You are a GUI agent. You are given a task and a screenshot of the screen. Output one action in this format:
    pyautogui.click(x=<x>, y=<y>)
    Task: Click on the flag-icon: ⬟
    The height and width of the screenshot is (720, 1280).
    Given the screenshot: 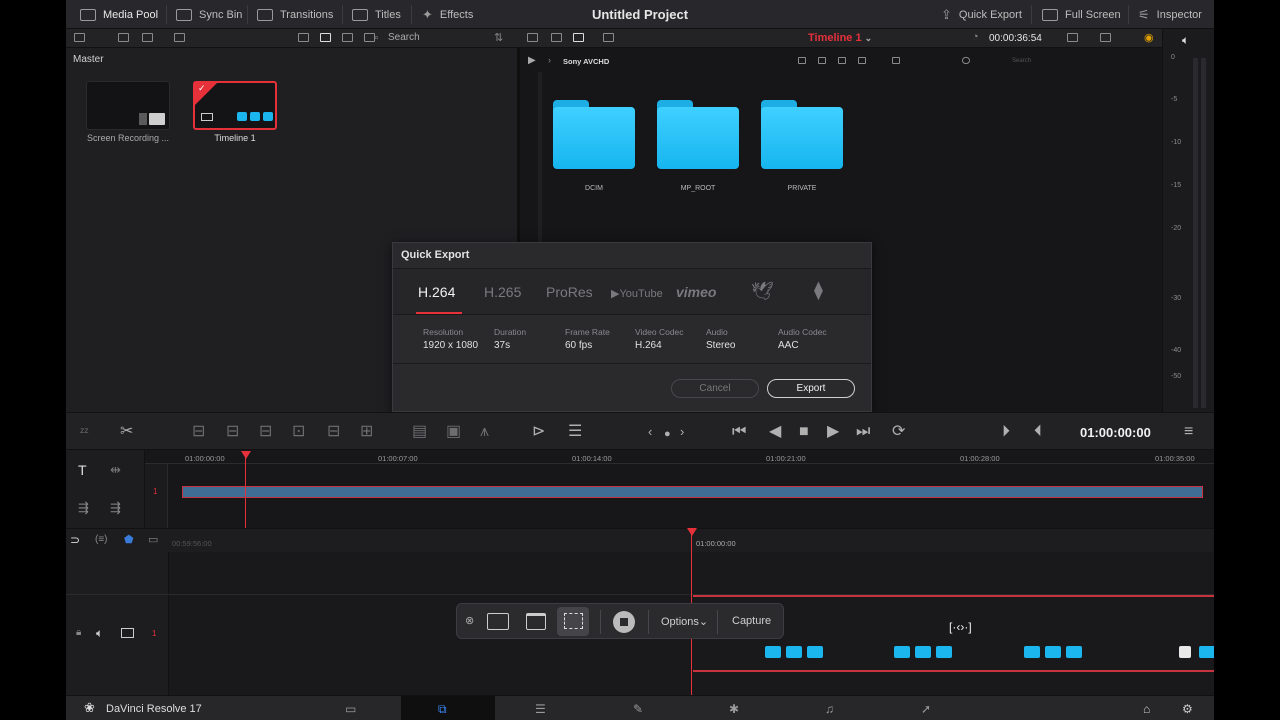 What is the action you would take?
    pyautogui.click(x=129, y=539)
    